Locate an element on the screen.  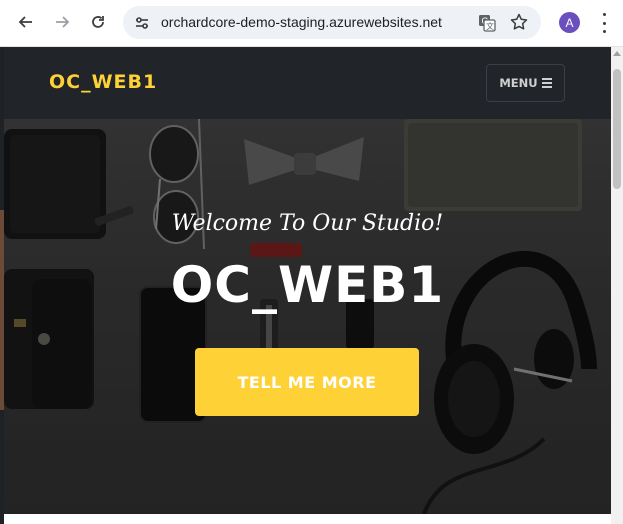
more-menu-icon is located at coordinates (604, 23).